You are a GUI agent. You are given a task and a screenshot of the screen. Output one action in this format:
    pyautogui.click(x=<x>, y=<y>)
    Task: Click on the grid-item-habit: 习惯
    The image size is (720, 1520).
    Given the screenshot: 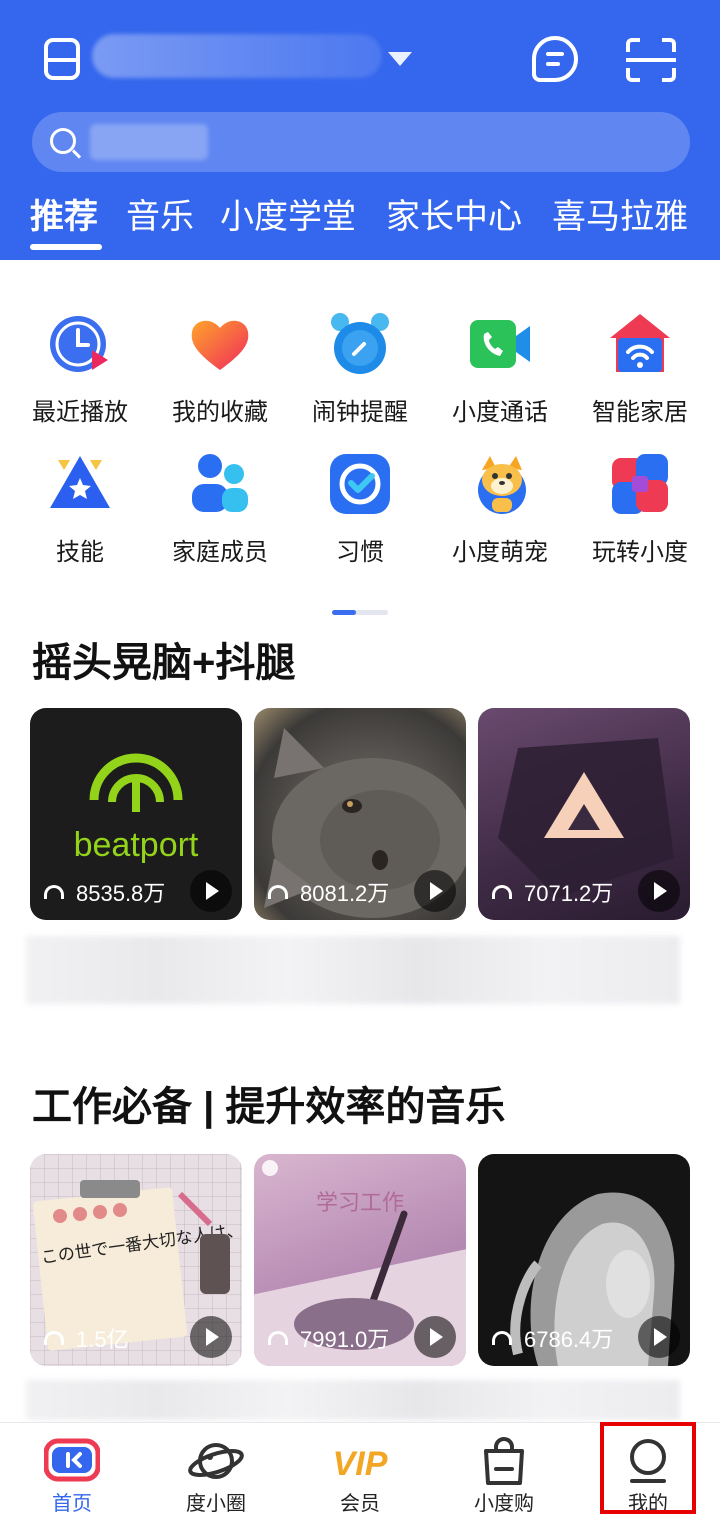 What is the action you would take?
    pyautogui.click(x=360, y=514)
    